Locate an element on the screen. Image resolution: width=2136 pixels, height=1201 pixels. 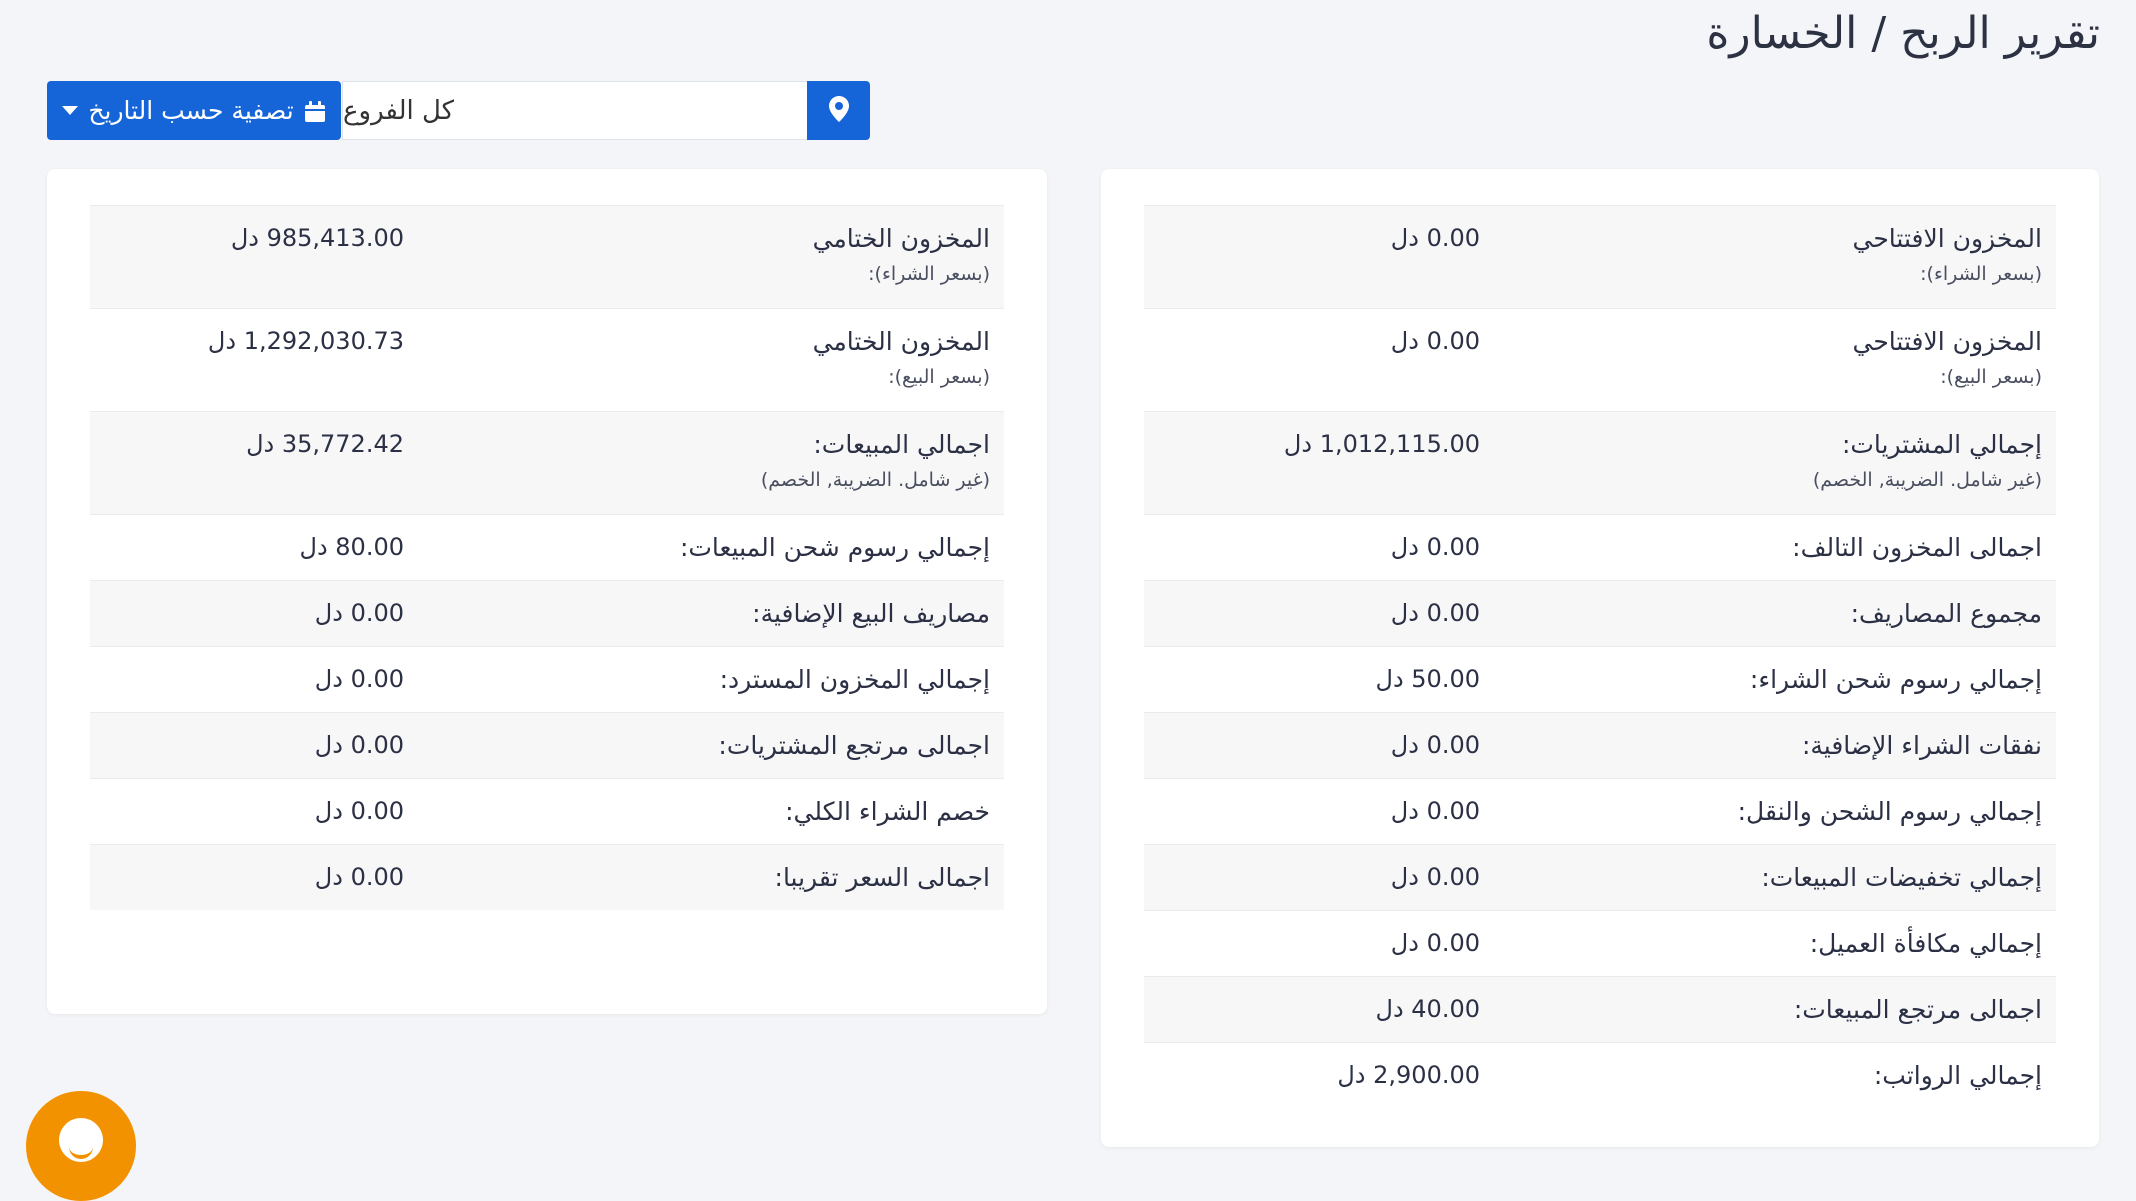
report-row: 40.00 دل اجمالى مرتجع المبيعات: is located at coordinates (1600, 1009).